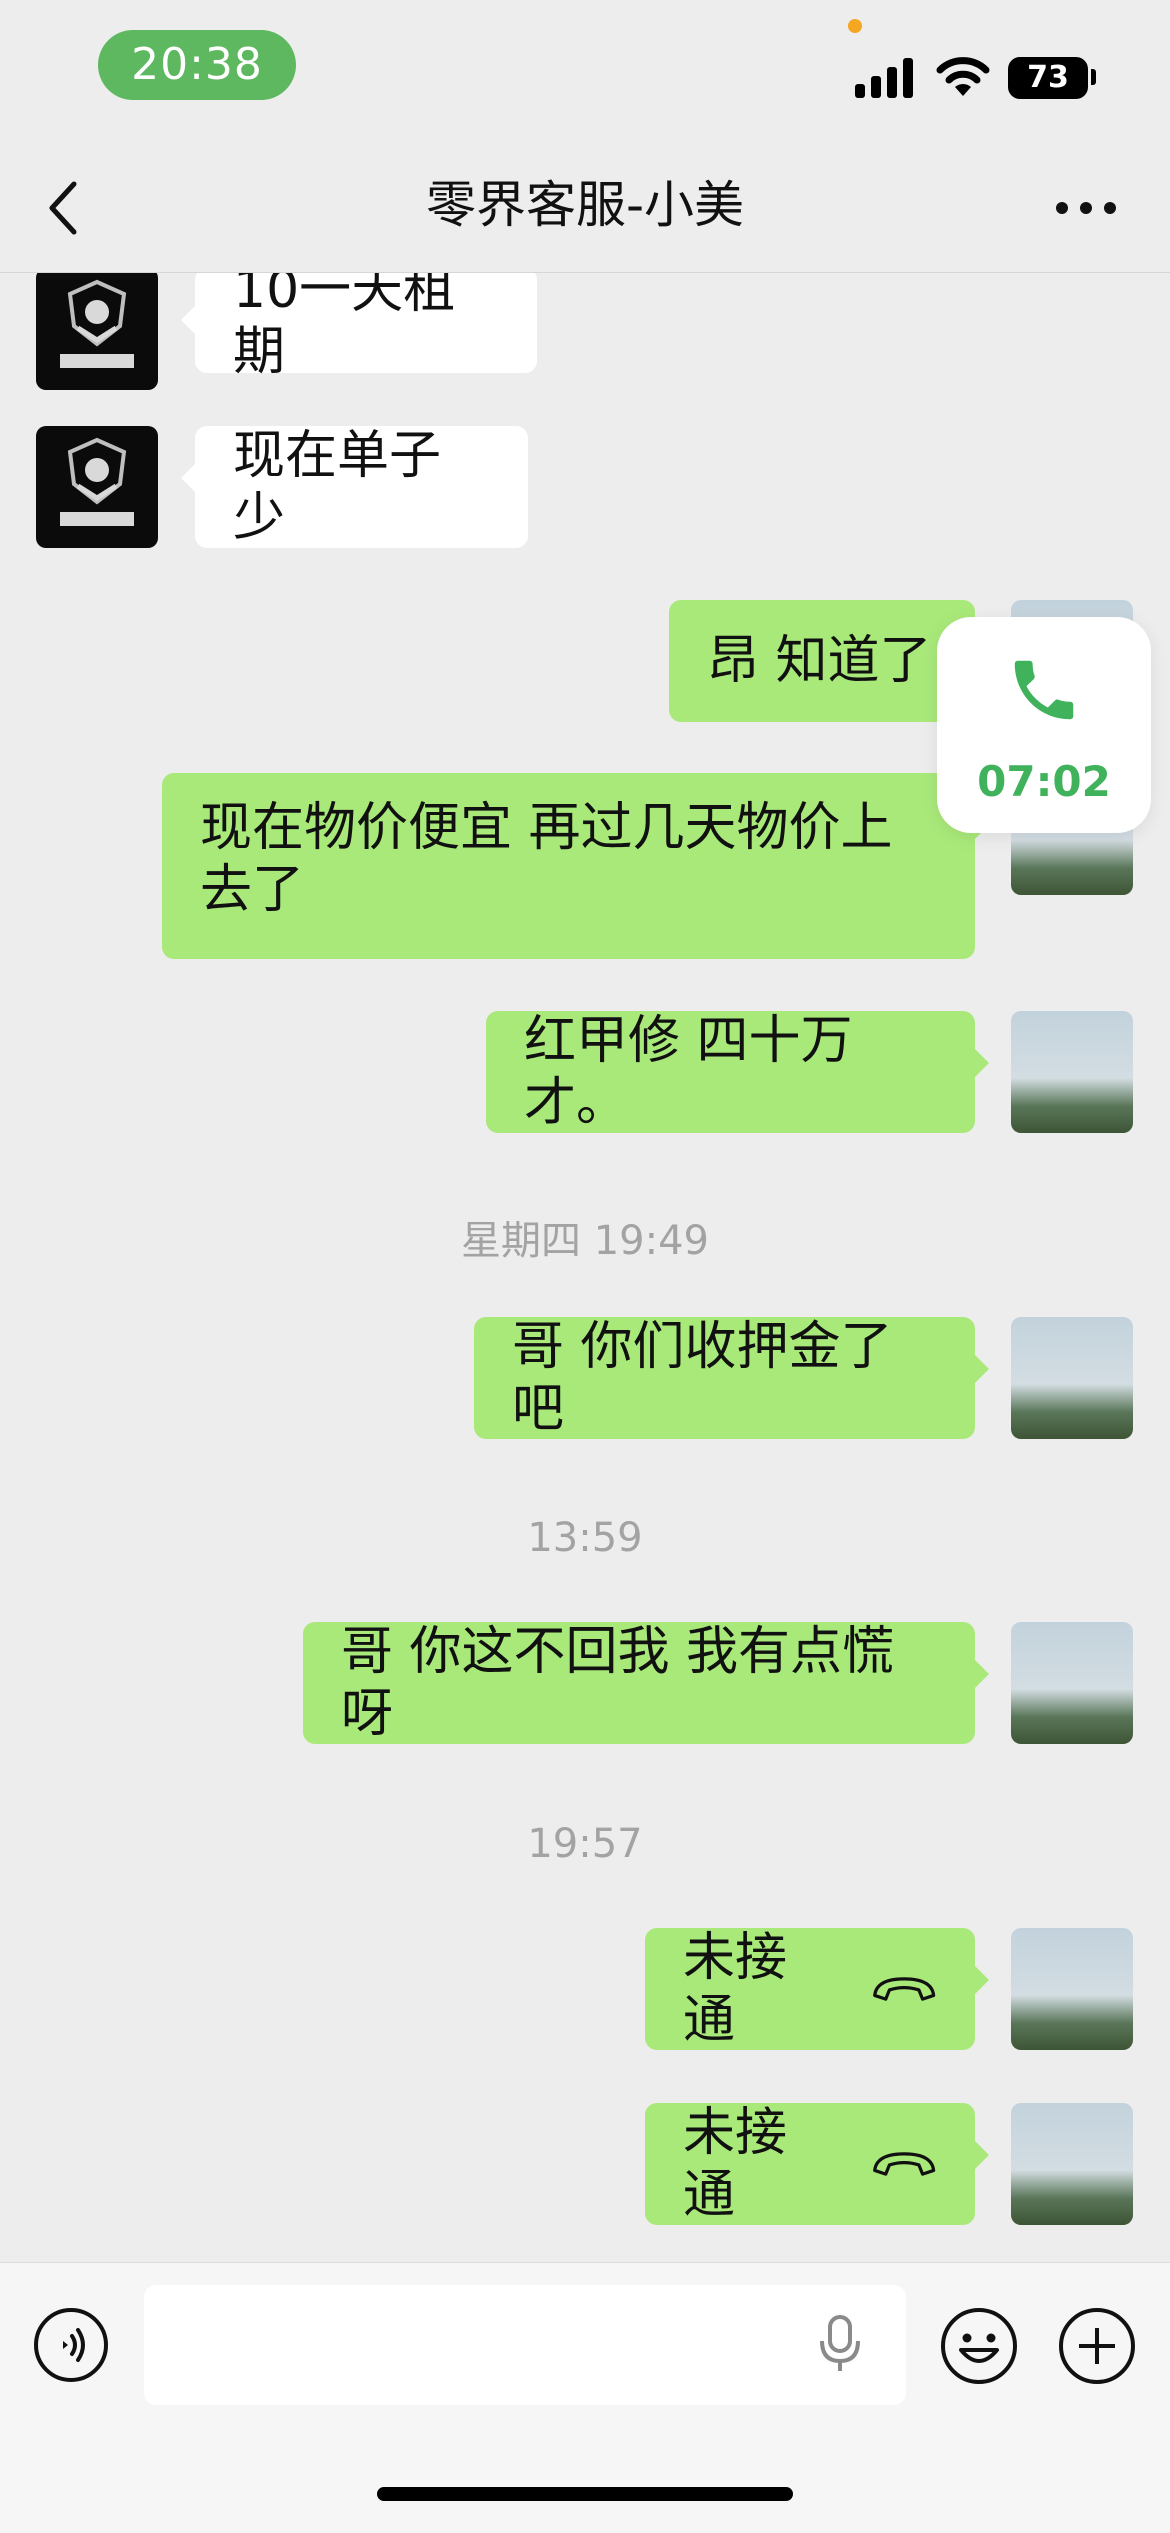  I want to click on message-bubble-outgoing: 现在物价便宜 再过几天物价上去了, so click(575, 866).